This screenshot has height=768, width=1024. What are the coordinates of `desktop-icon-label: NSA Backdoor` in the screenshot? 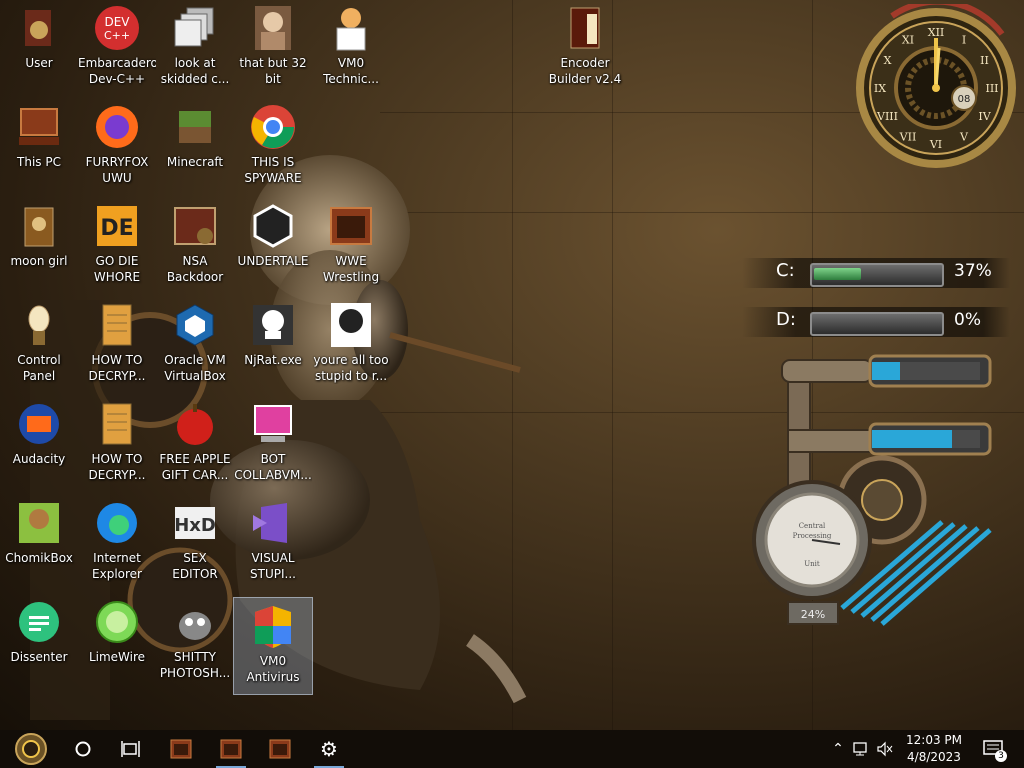 It's located at (195, 269).